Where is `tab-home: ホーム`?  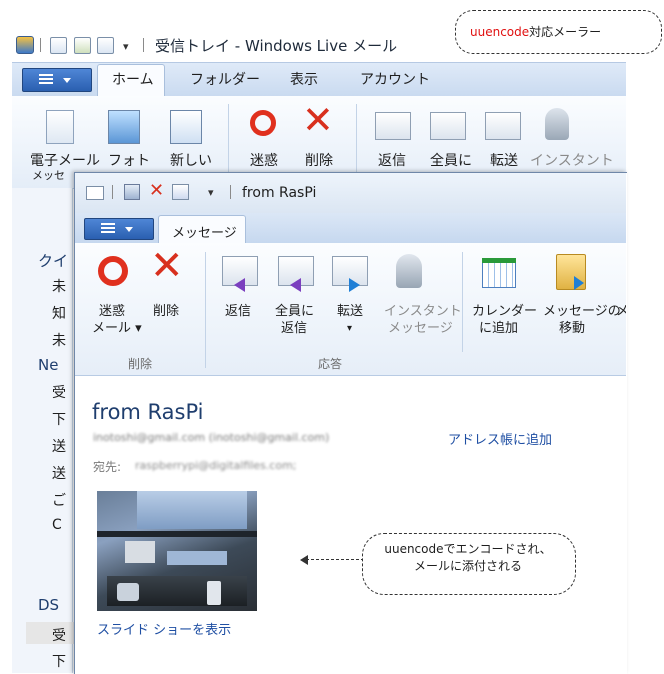
tab-home: ホーム is located at coordinates (133, 79).